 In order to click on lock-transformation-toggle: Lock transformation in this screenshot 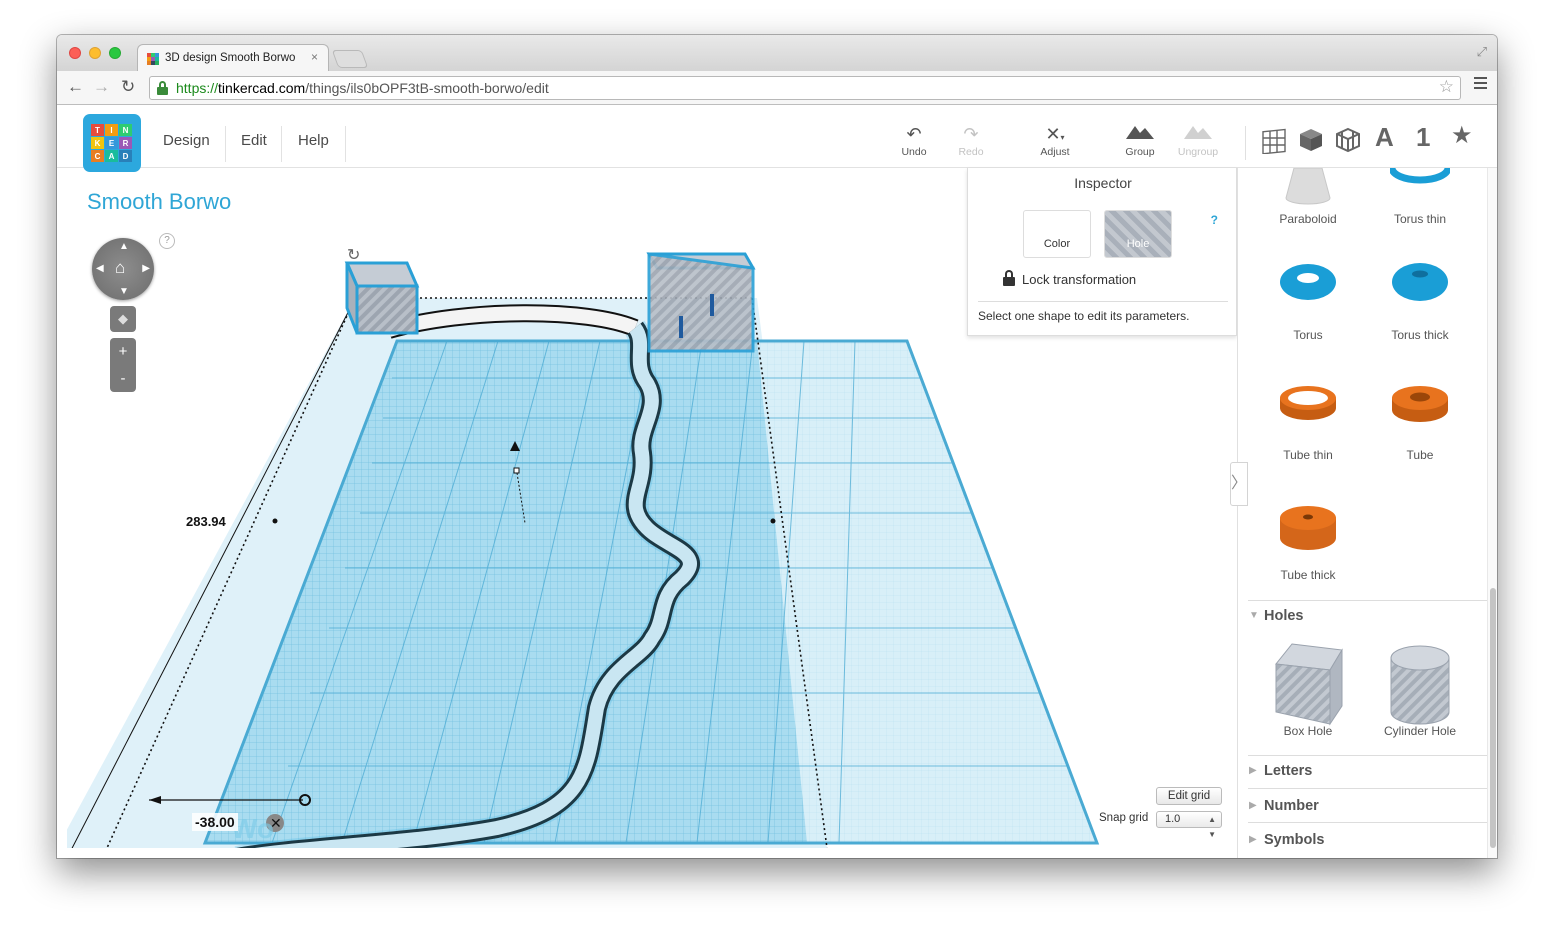, I will do `click(1070, 278)`.